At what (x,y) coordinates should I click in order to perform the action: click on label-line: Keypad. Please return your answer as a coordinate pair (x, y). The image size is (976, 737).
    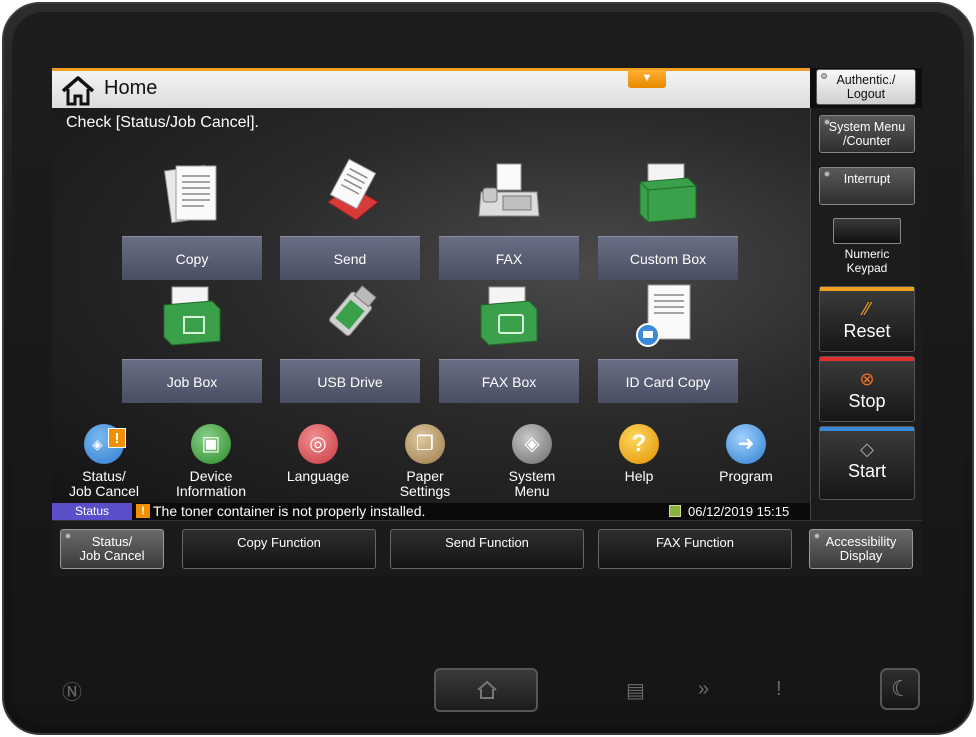
    Looking at the image, I should click on (867, 268).